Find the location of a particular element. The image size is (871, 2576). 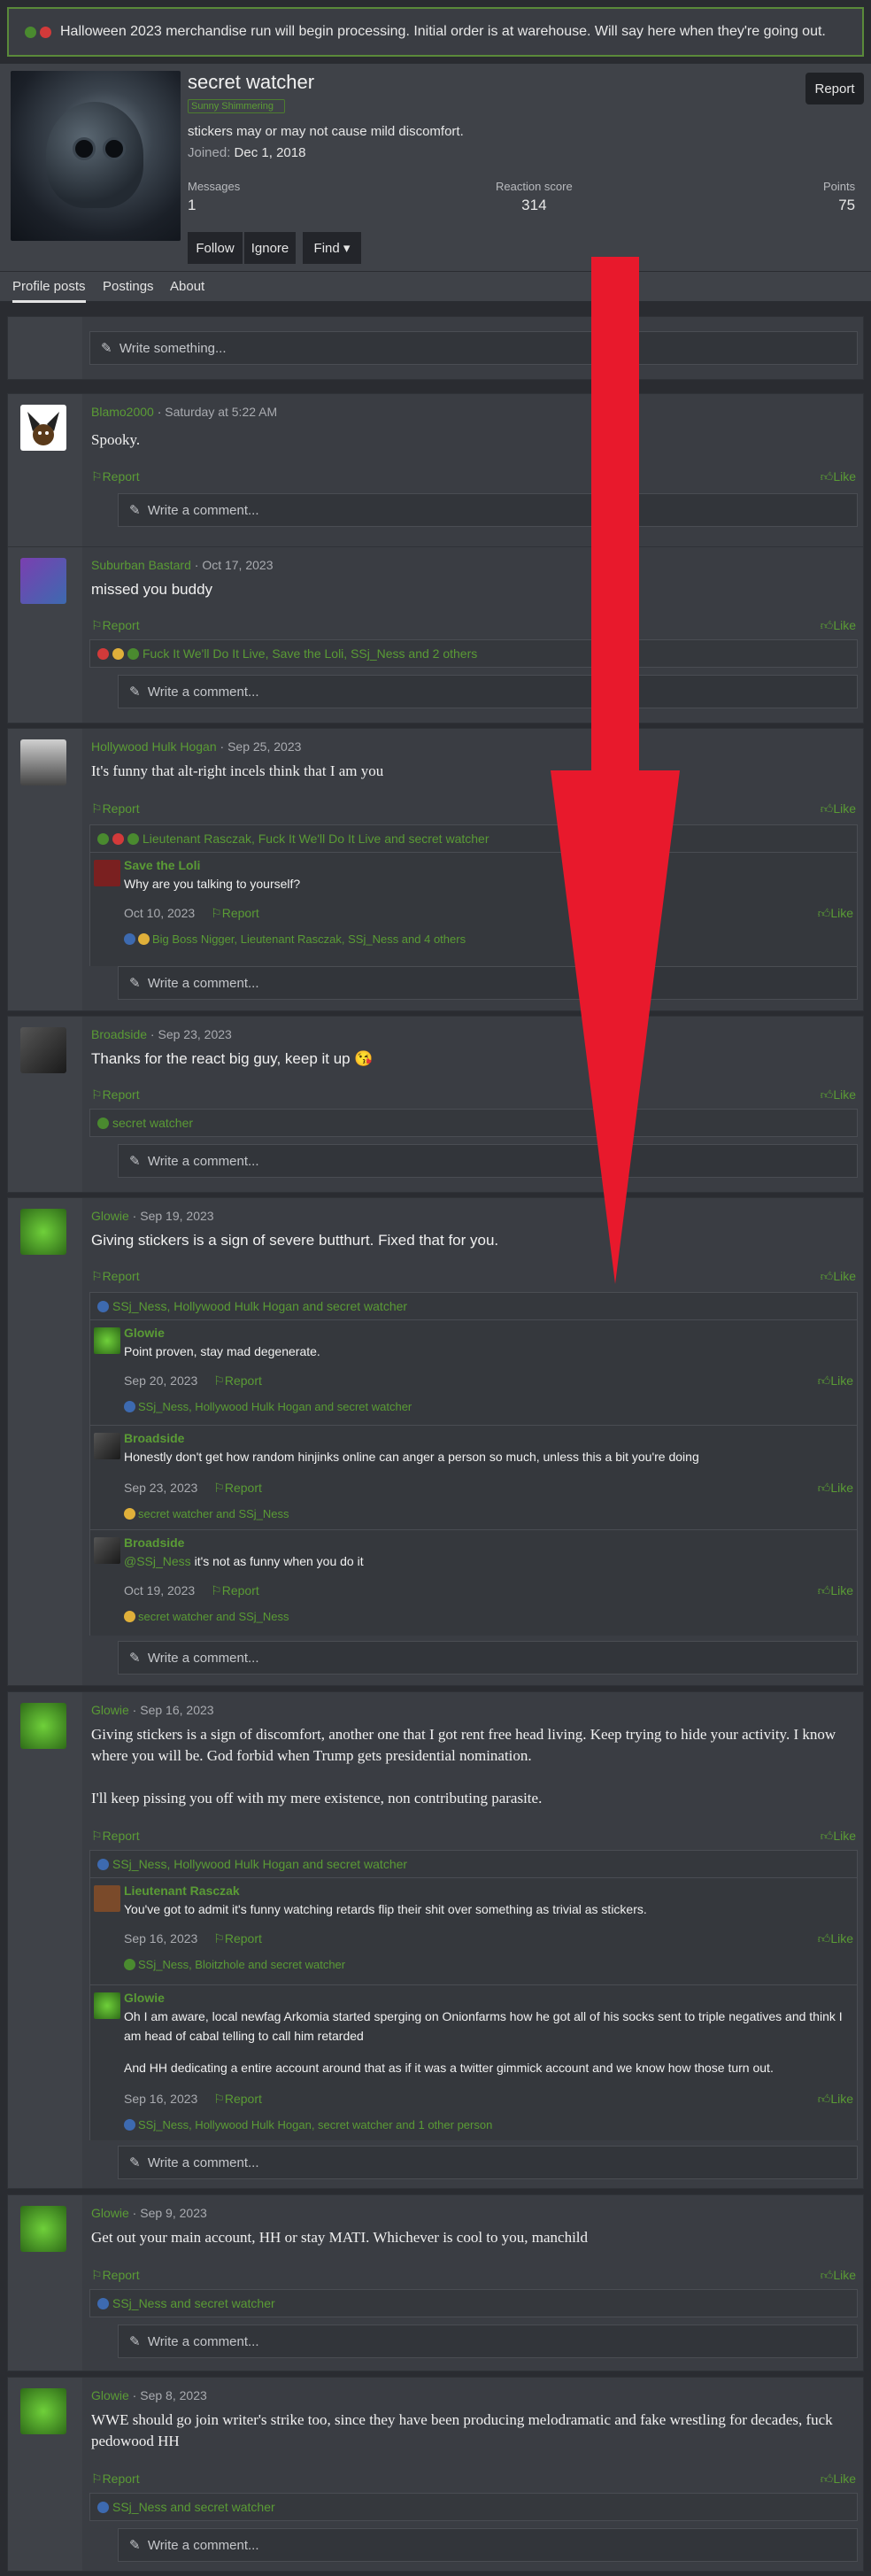

post-date: Sep 8, 2023 is located at coordinates (173, 2395).